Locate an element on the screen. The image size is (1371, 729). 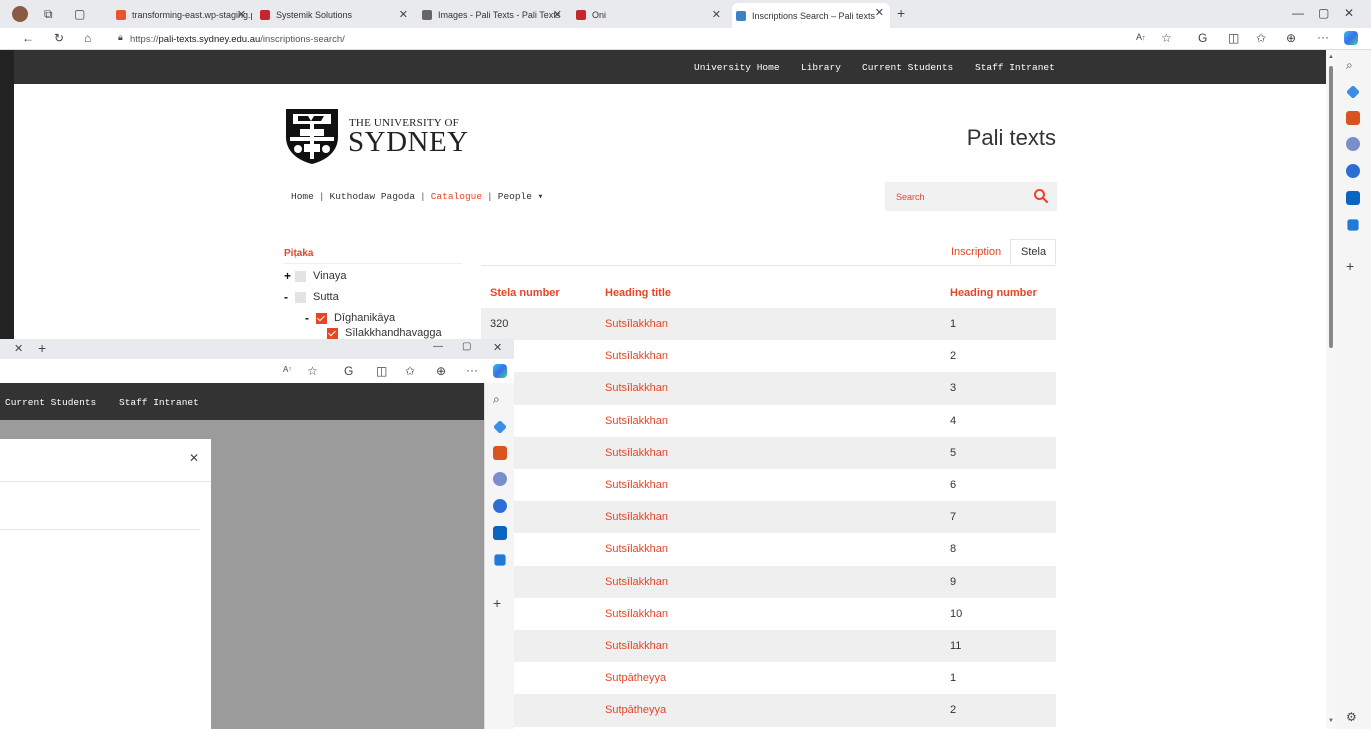
tab-stela: Stela is located at coordinates (1033, 252).